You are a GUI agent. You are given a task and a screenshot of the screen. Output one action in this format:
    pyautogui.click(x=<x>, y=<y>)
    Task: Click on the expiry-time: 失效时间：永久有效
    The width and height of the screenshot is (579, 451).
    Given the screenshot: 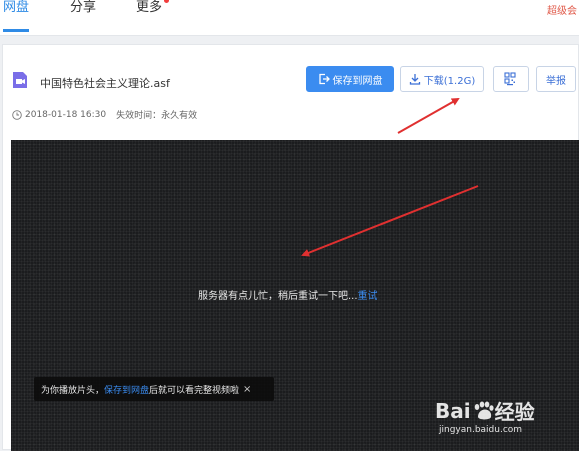 What is the action you would take?
    pyautogui.click(x=157, y=116)
    